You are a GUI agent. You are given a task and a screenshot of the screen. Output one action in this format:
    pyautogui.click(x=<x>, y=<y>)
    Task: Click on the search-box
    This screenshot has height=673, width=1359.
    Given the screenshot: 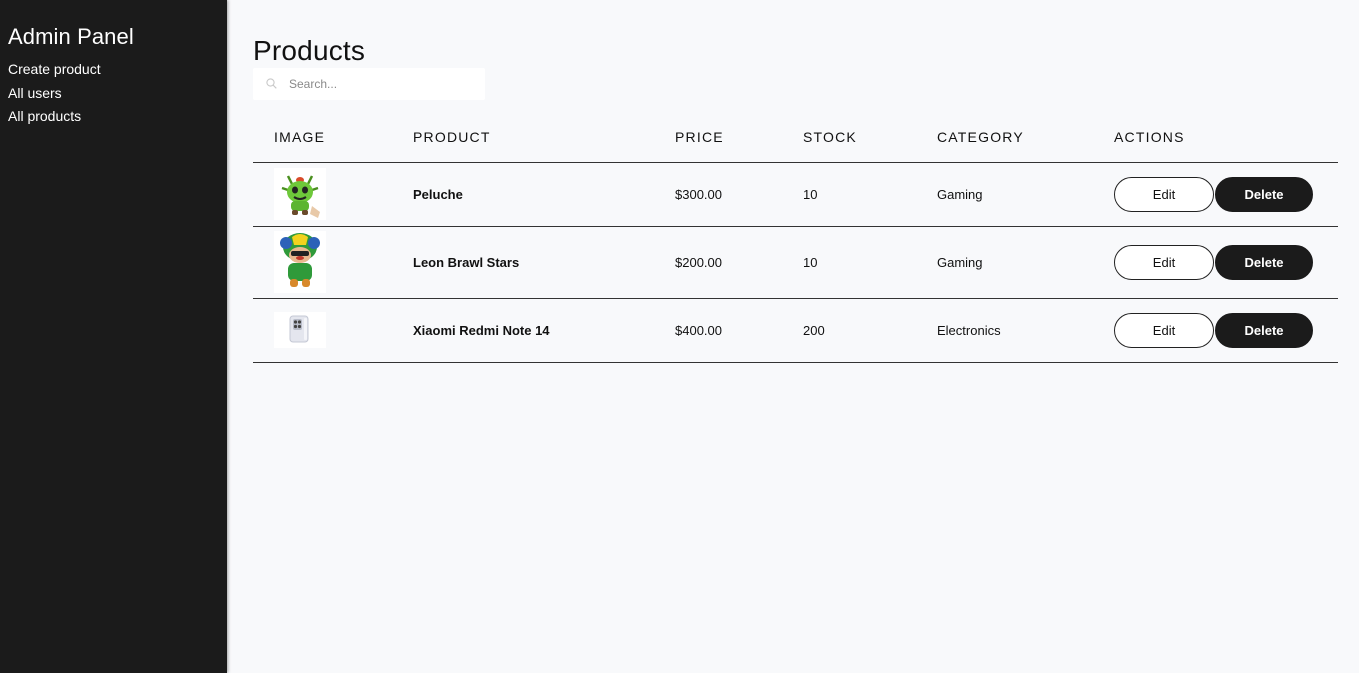 What is the action you would take?
    pyautogui.click(x=369, y=84)
    